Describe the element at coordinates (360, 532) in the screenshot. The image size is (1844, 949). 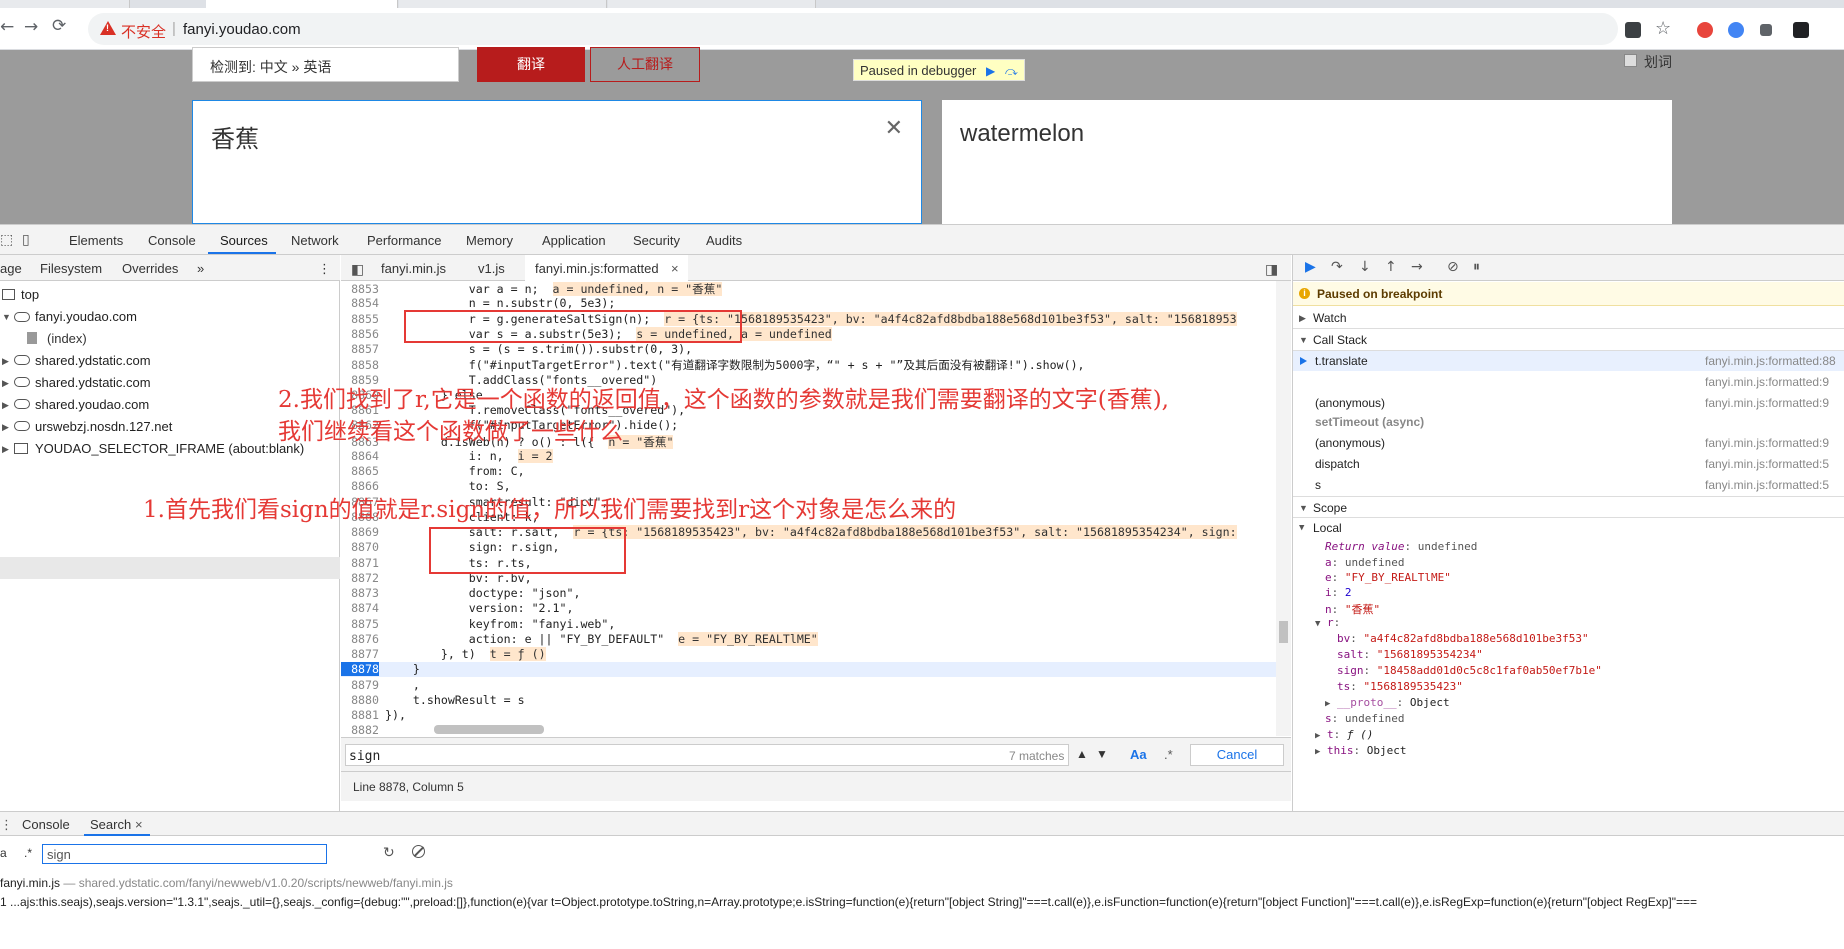
I see `line-number: 8869` at that location.